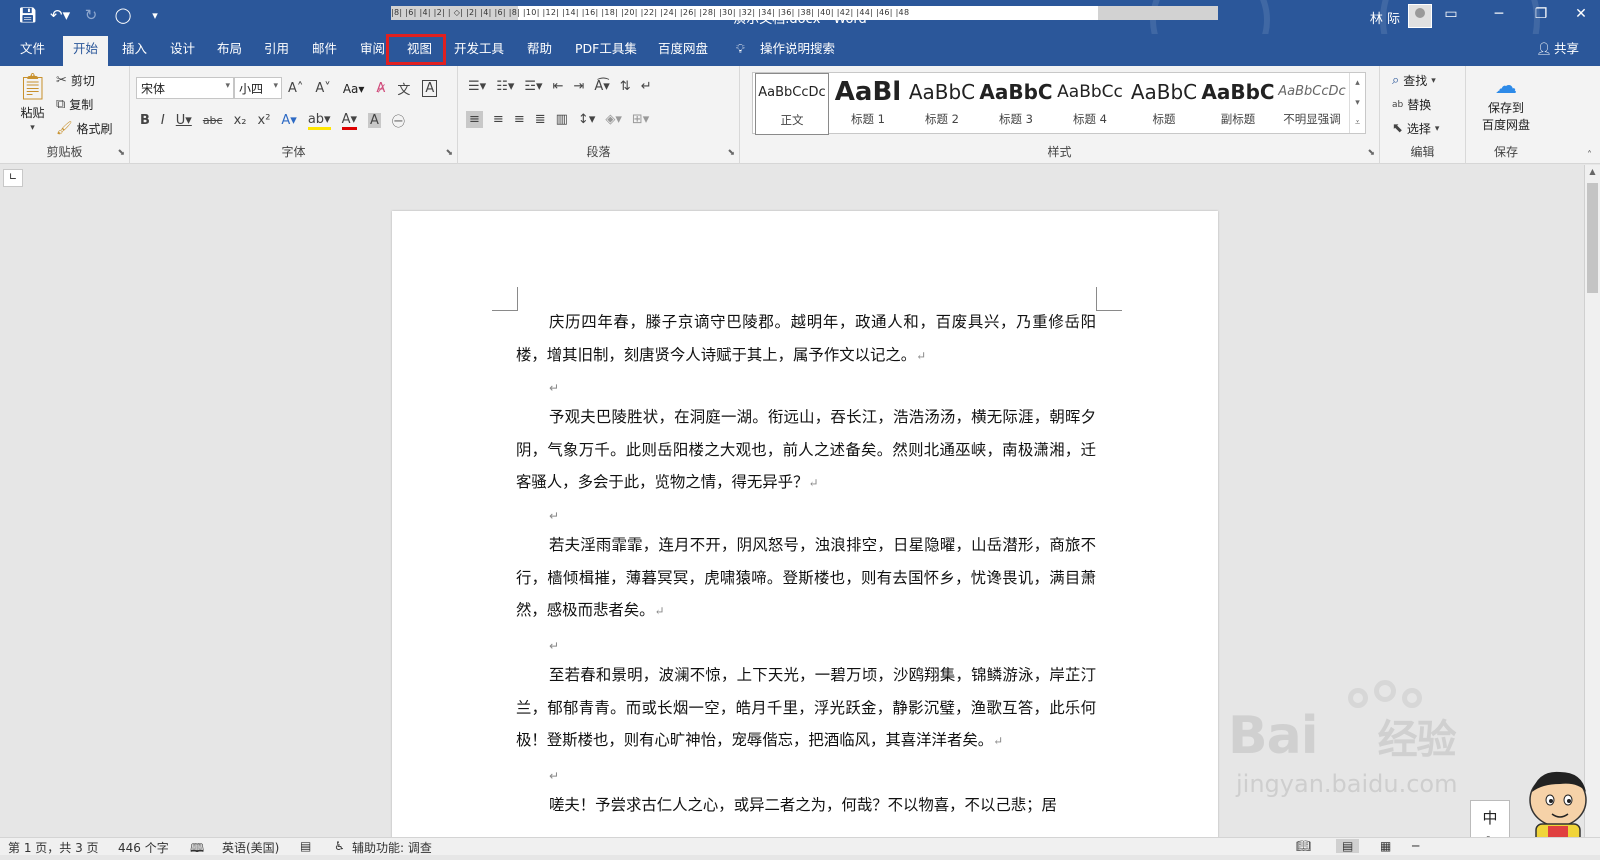  I want to click on text-effects-icon: A▾, so click(288, 120).